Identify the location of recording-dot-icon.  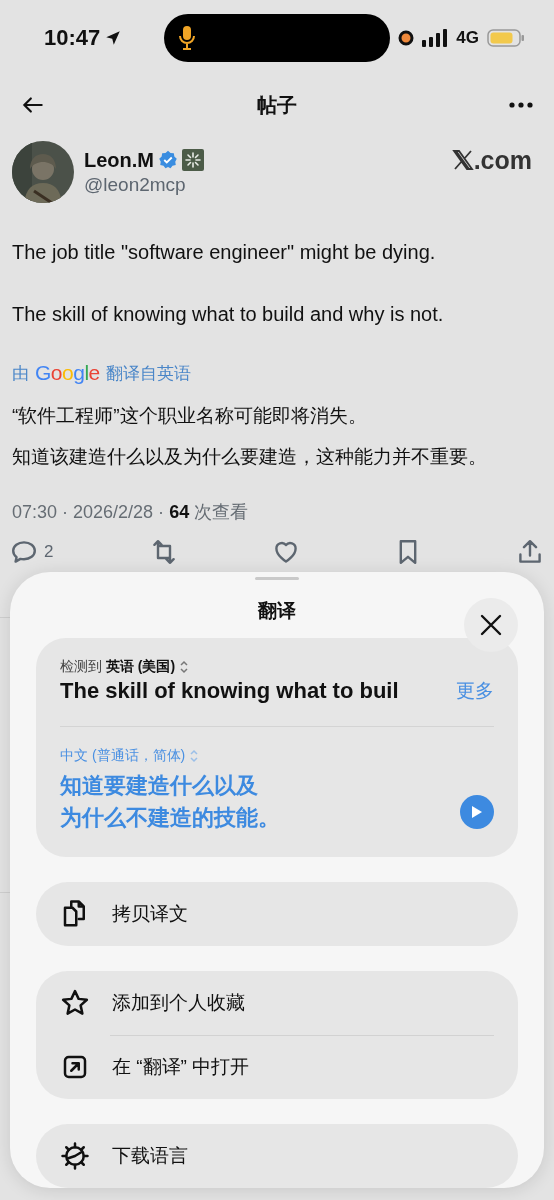
(406, 37).